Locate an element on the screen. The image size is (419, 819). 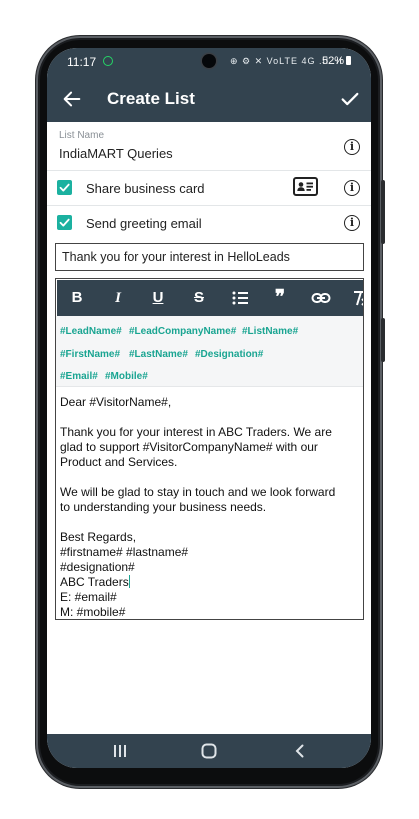
app-bar: Create List is located at coordinates (209, 99).